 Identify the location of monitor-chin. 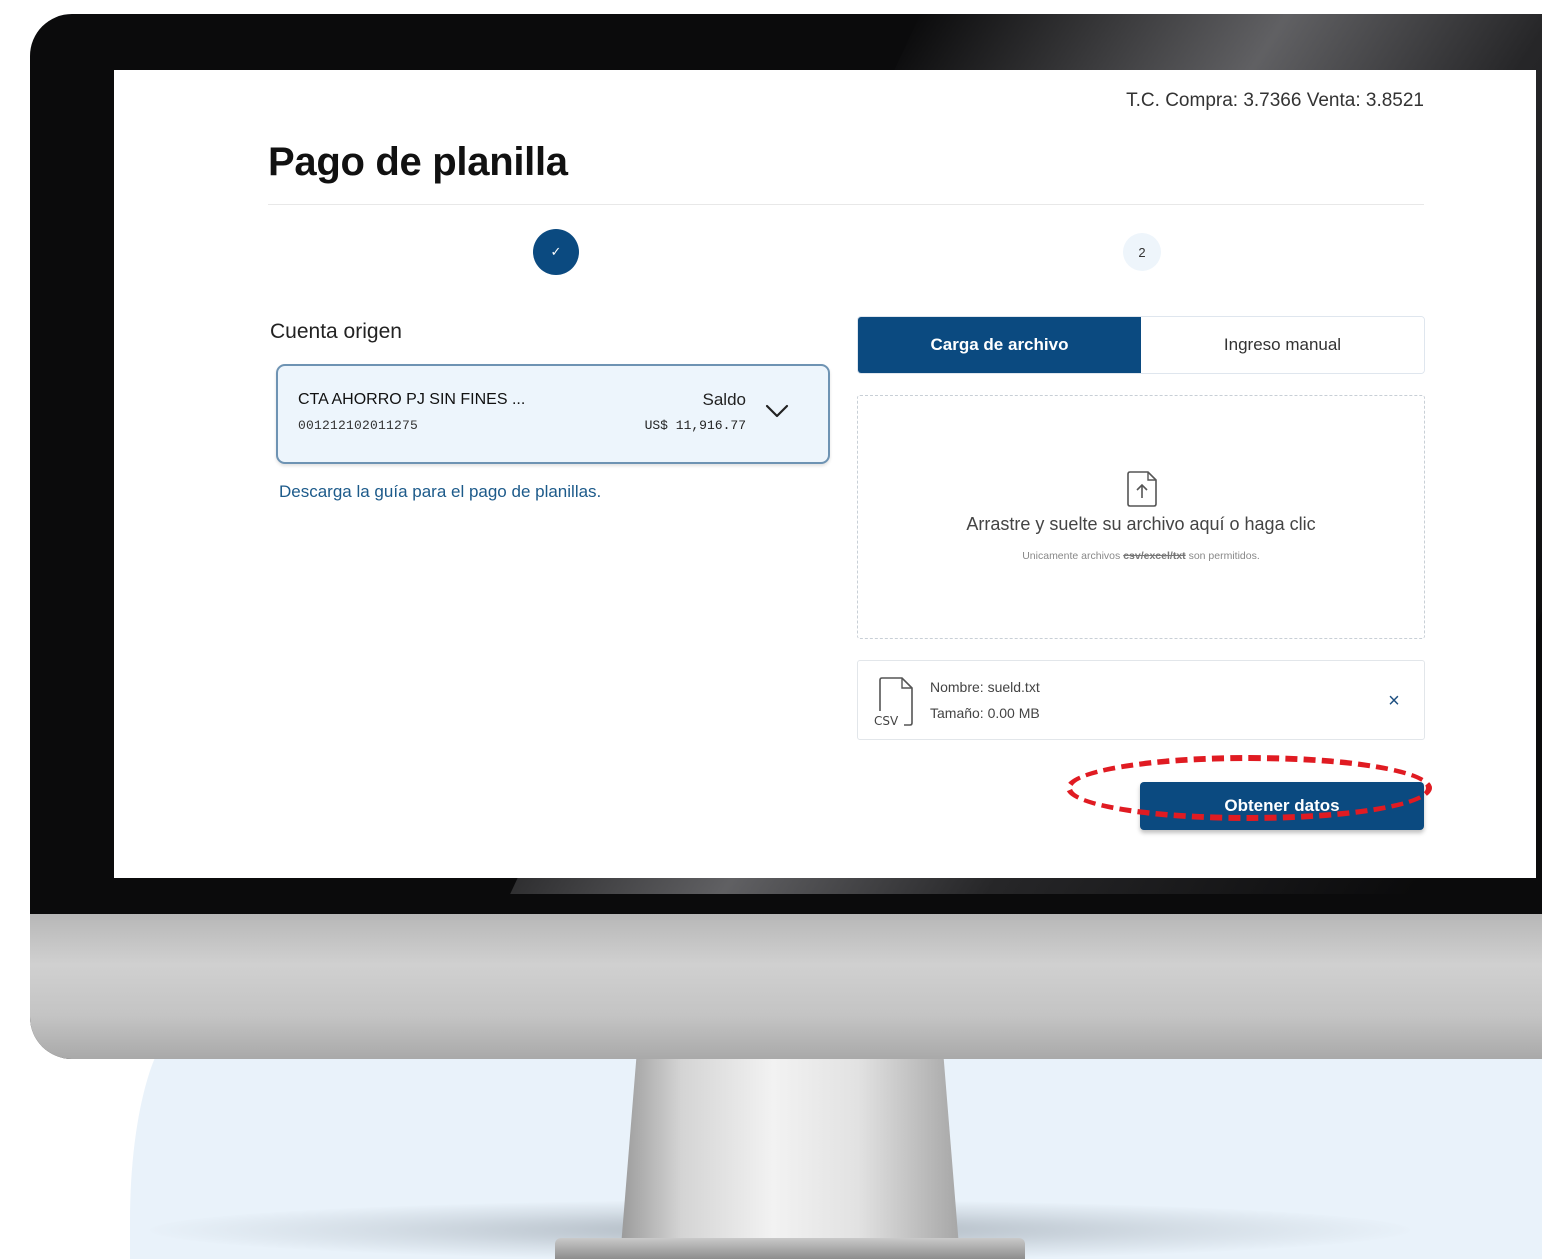
(786, 986).